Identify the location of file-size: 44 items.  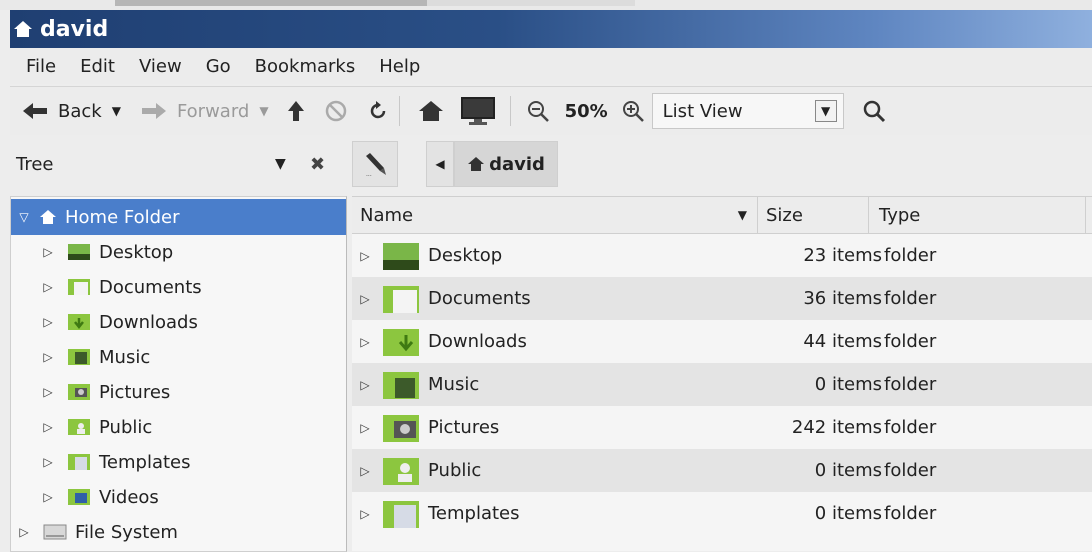
(842, 341).